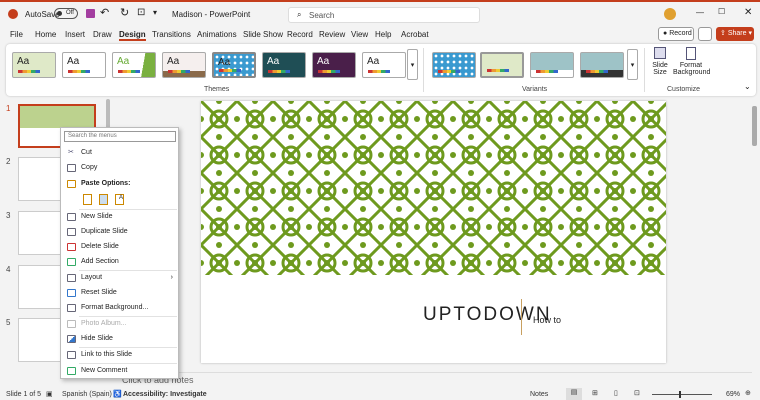 This screenshot has width=760, height=400. I want to click on menu-item-duplicate-slide: Duplicate Slide, so click(119, 232).